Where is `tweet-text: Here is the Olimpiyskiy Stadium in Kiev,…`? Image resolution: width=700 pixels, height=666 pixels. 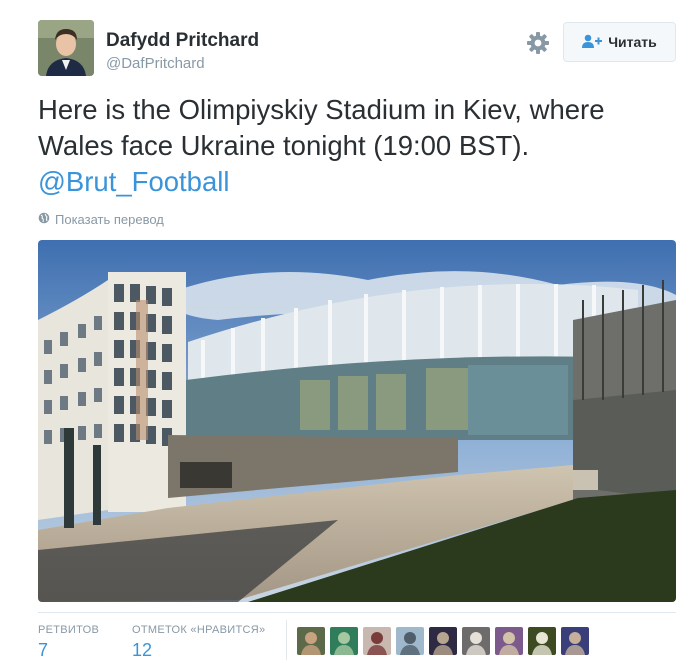 tweet-text: Here is the Olimpiyskiy Stadium in Kiev,… is located at coordinates (358, 146).